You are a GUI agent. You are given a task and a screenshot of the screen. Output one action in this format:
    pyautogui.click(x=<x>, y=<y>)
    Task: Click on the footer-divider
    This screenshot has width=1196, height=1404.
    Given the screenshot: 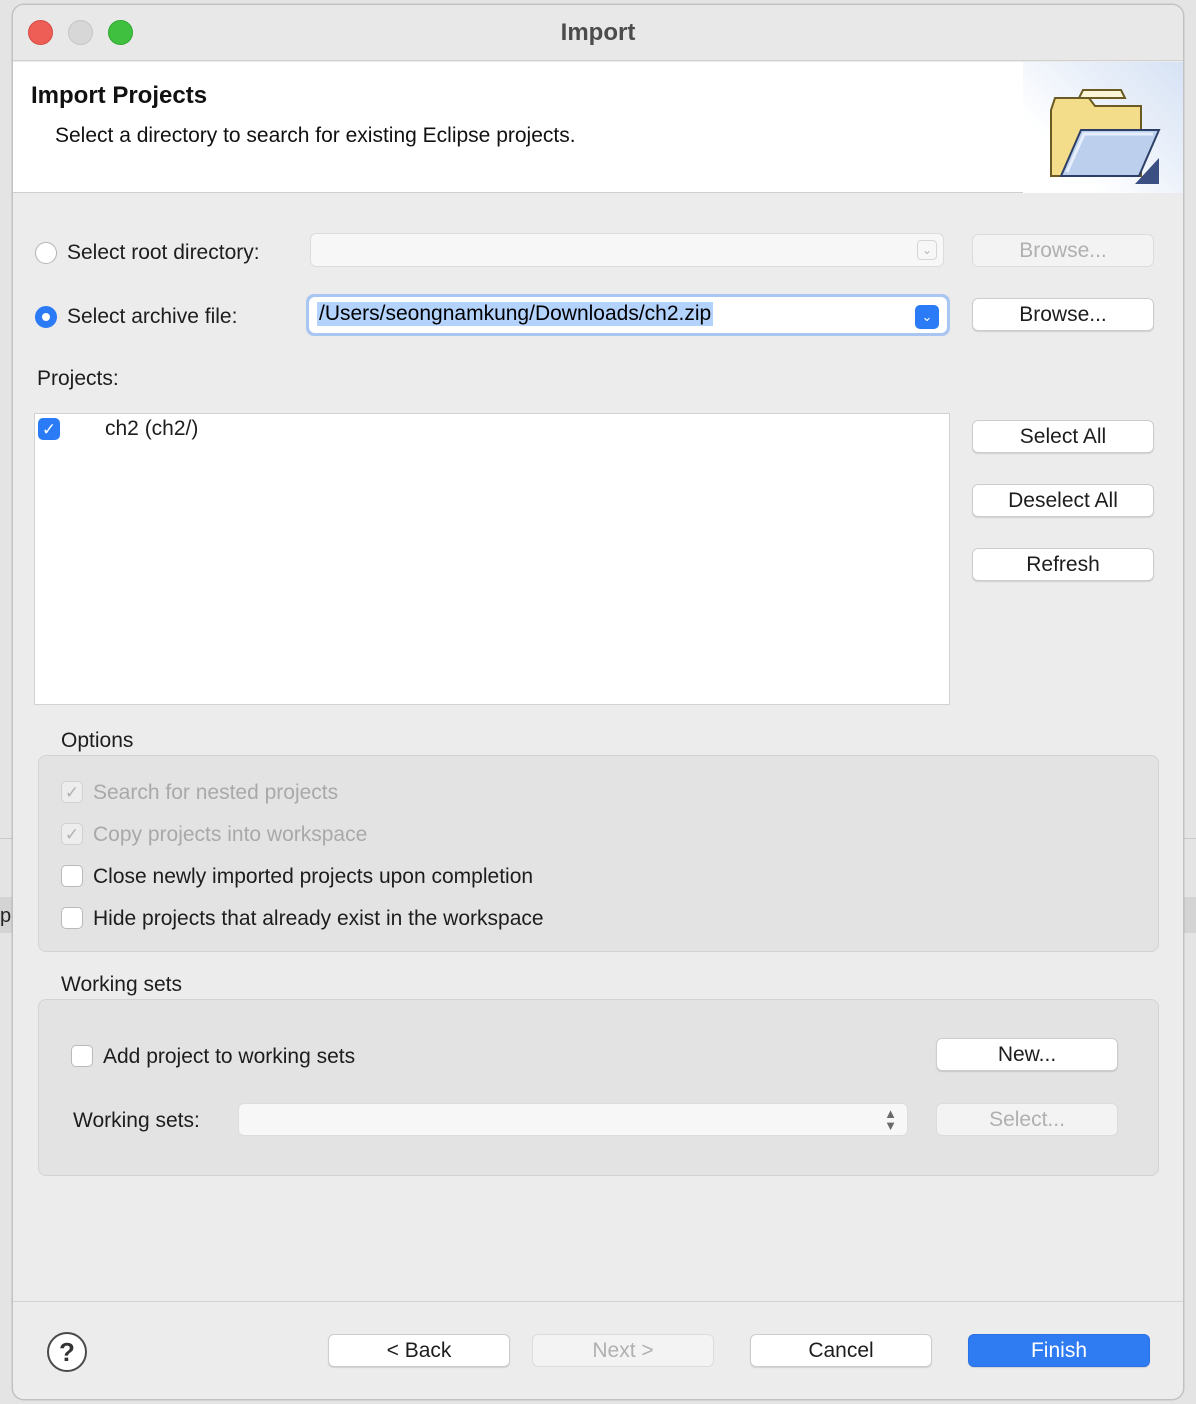 What is the action you would take?
    pyautogui.click(x=598, y=1301)
    